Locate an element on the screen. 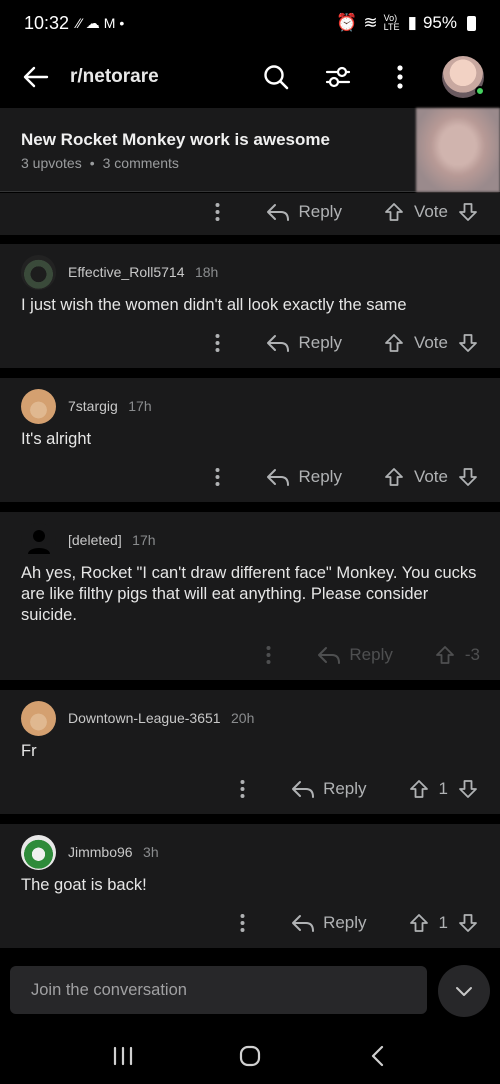 The width and height of the screenshot is (500, 1084). filter-sort-icon is located at coordinates (338, 77).